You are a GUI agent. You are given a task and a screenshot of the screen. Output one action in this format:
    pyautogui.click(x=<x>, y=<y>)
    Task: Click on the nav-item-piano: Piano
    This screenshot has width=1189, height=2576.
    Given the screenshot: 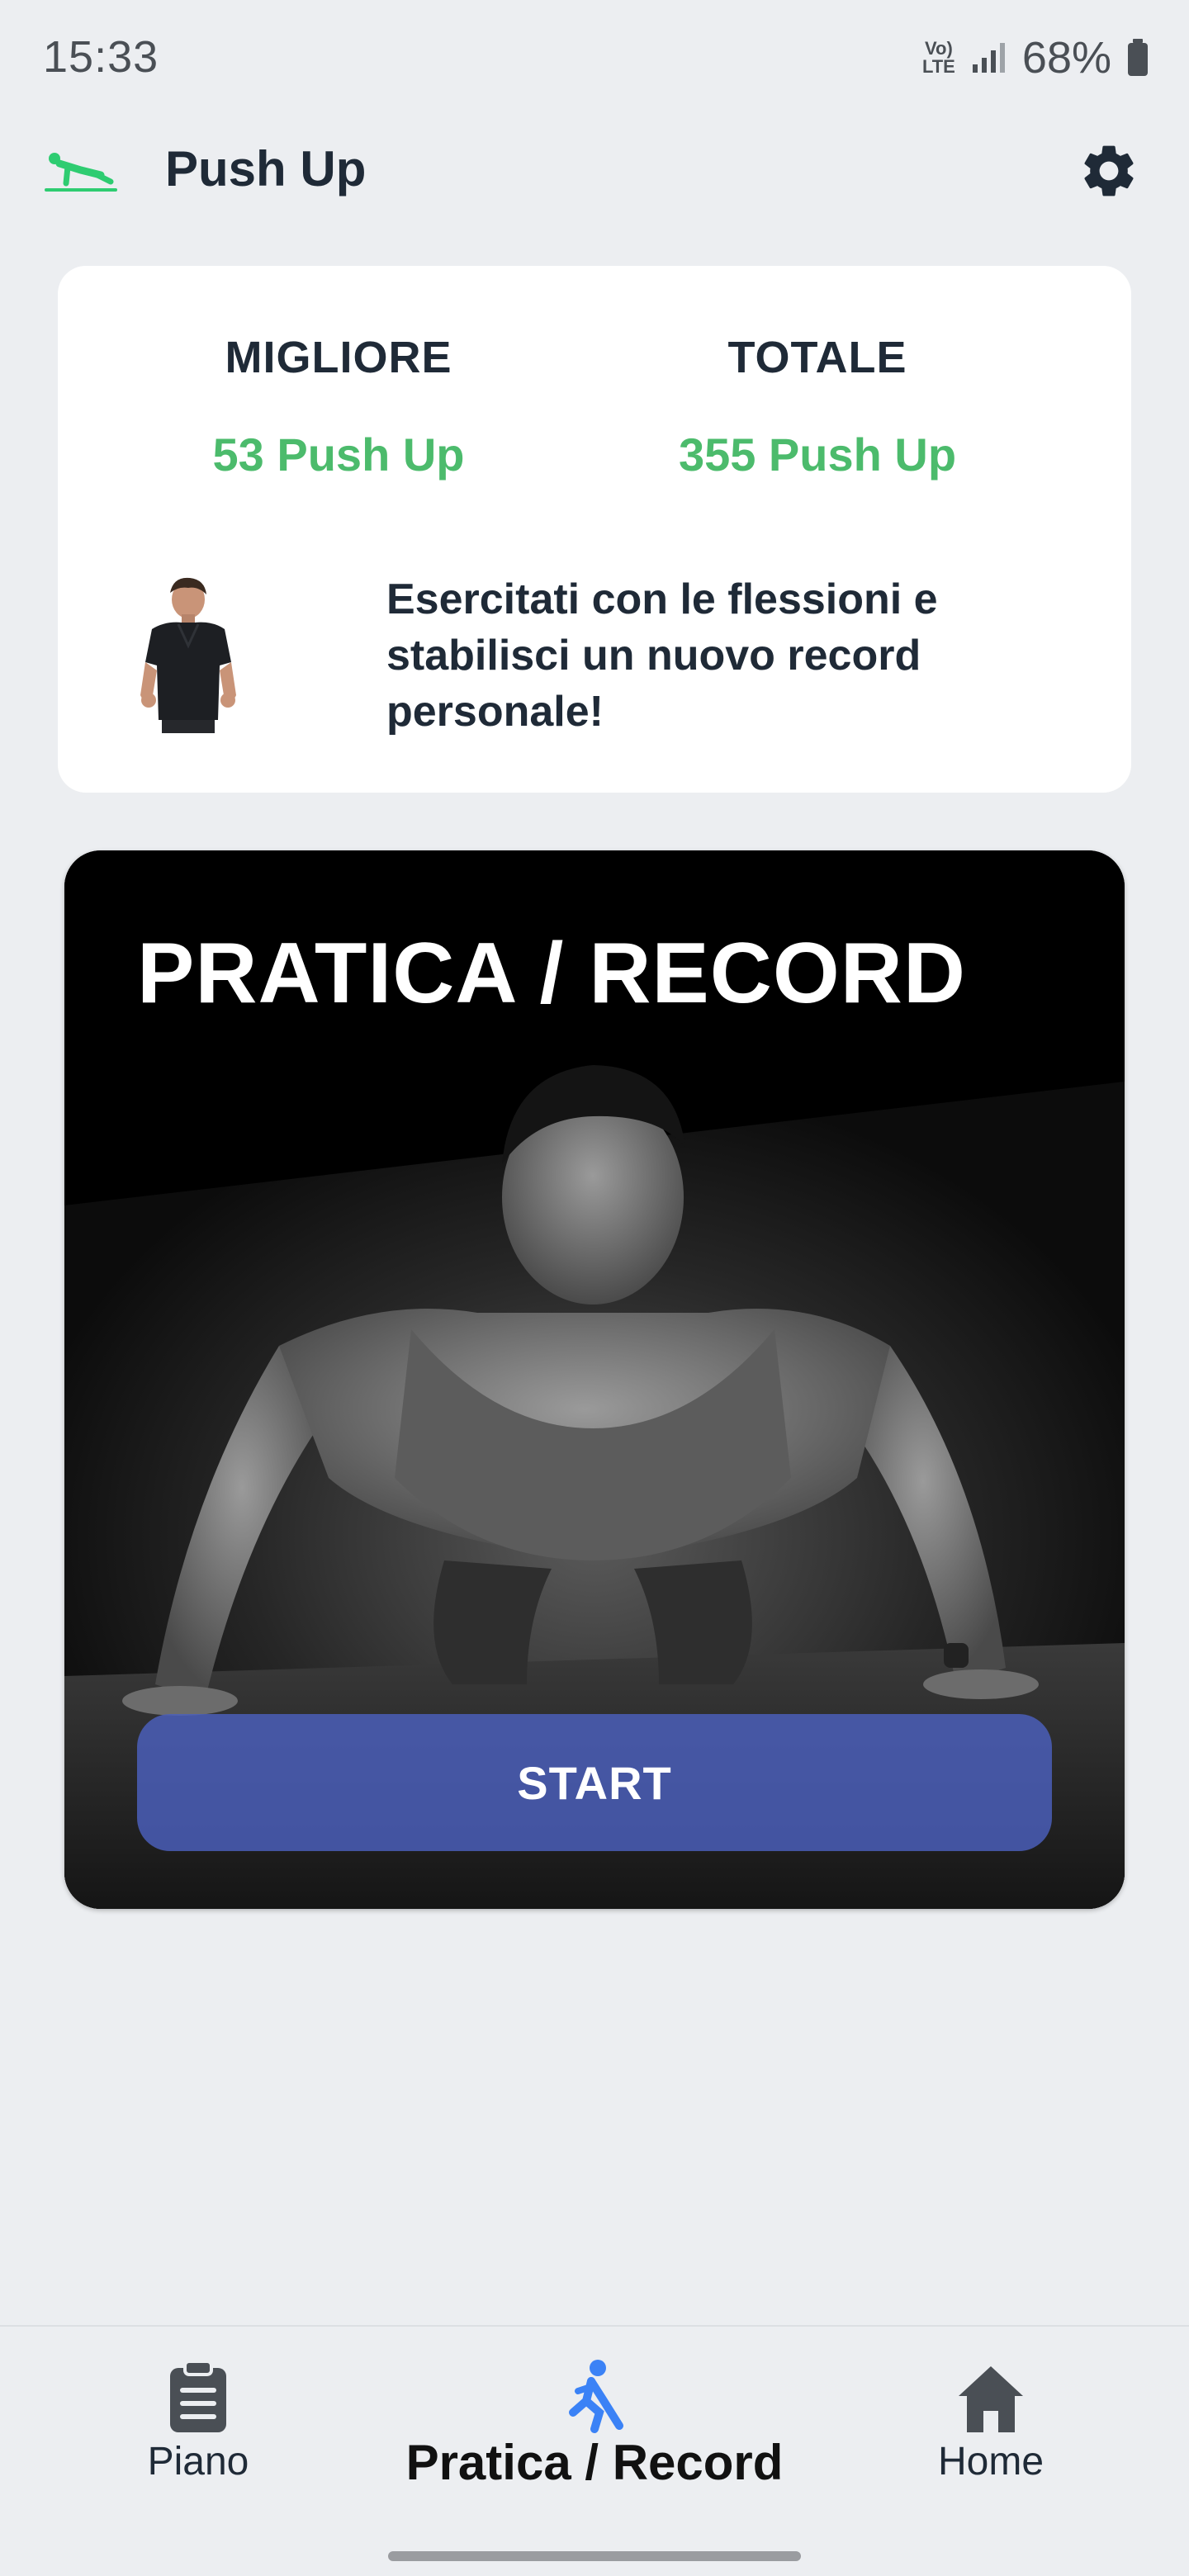 What is the action you would take?
    pyautogui.click(x=198, y=2434)
    